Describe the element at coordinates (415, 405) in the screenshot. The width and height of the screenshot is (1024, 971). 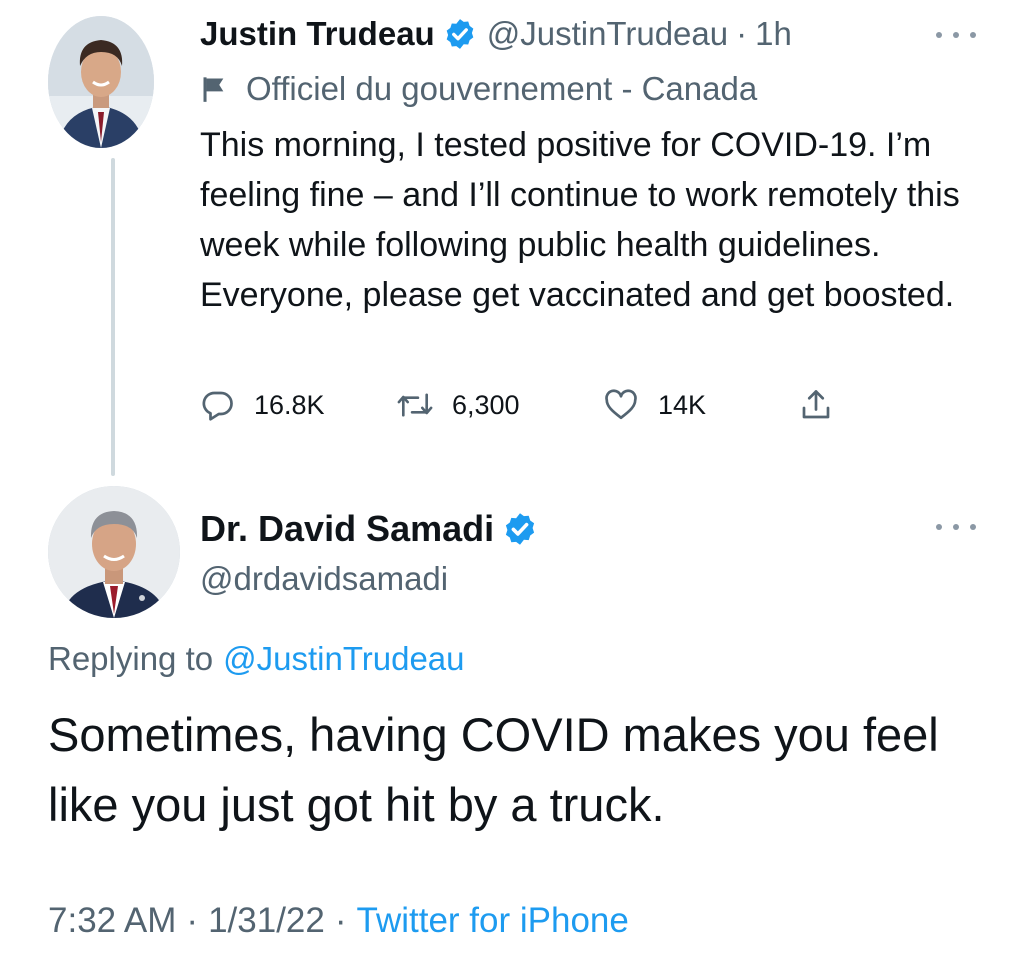
I see `retweet-icon` at that location.